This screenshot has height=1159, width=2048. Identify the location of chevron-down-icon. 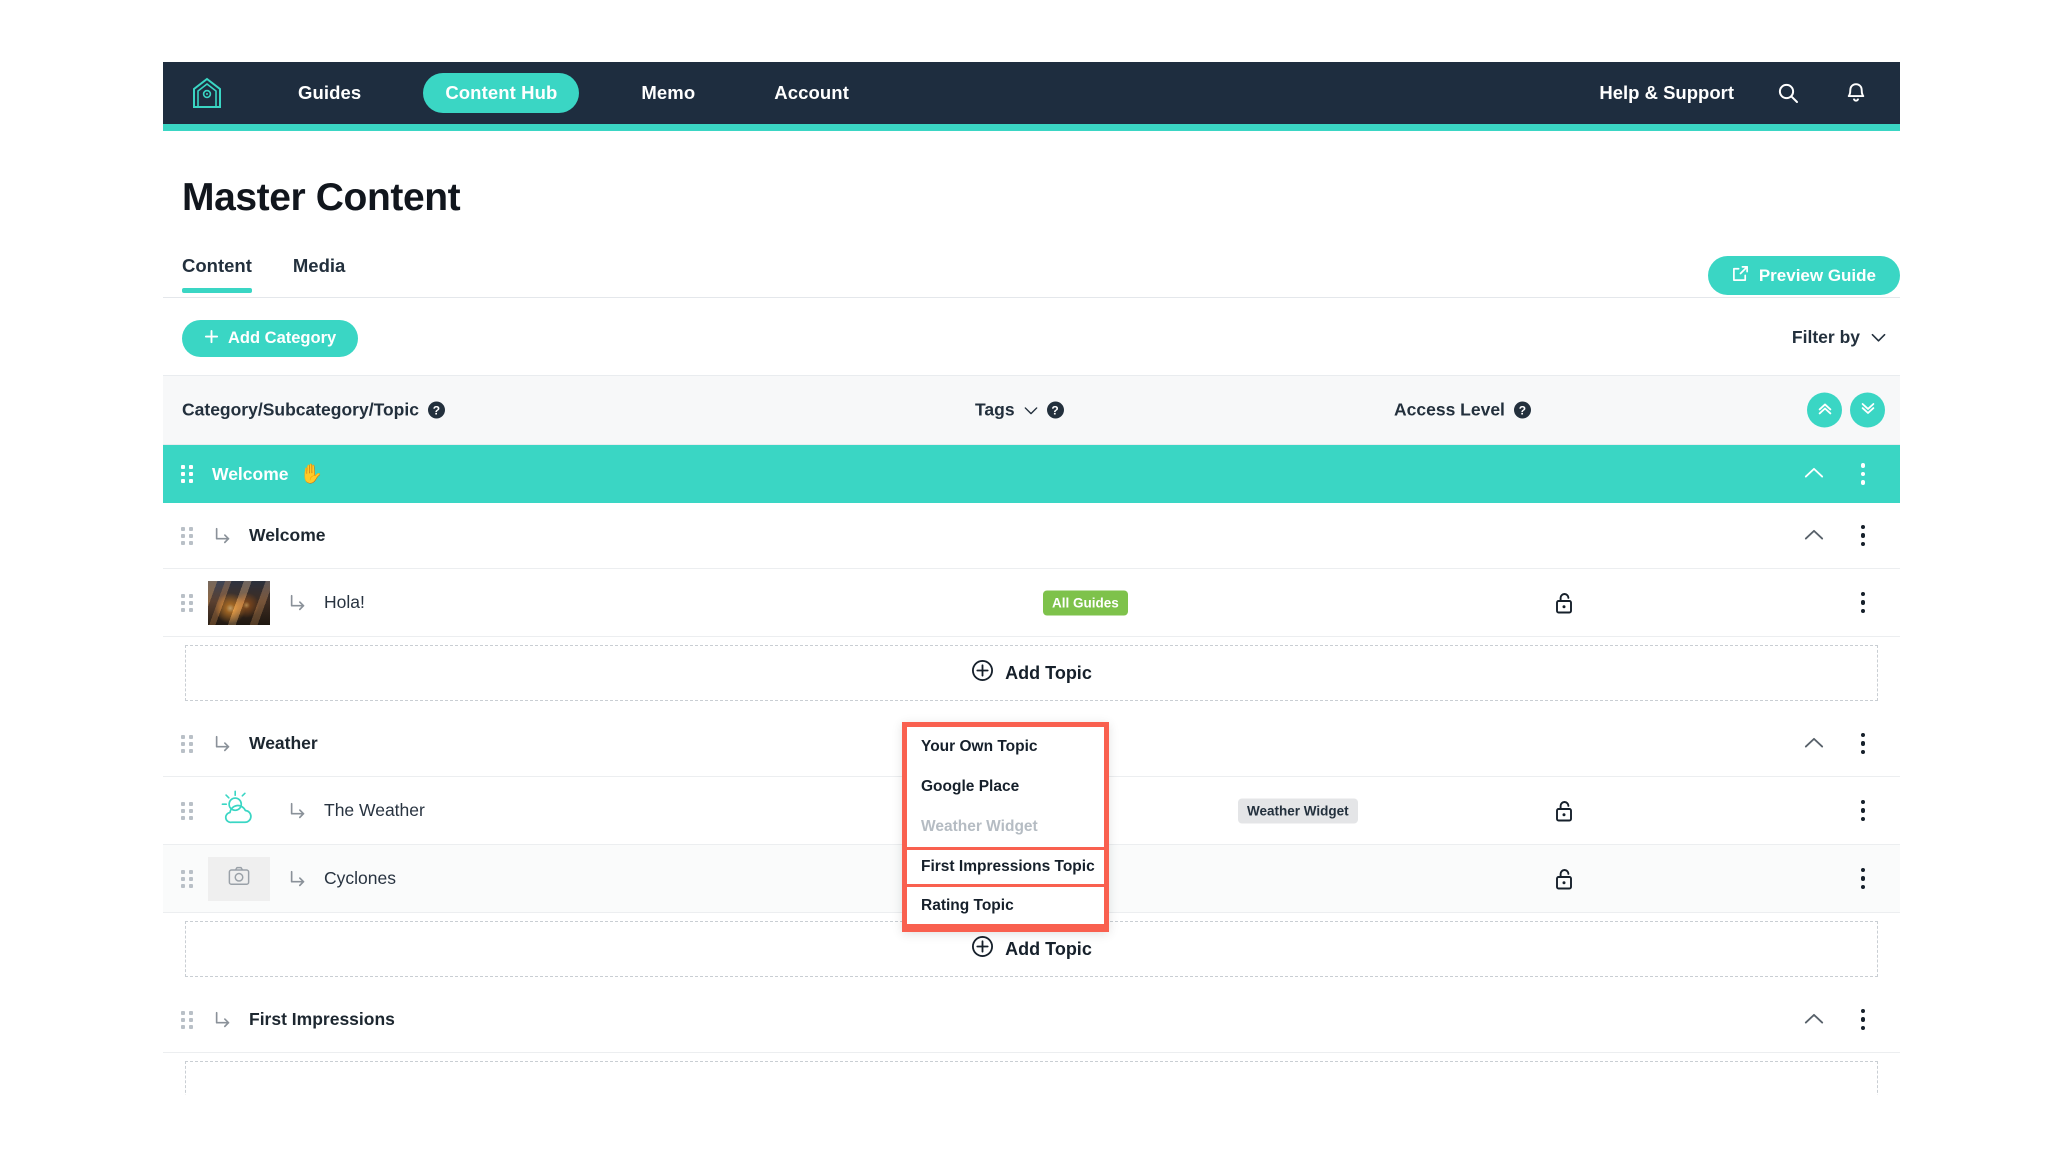
(1878, 337).